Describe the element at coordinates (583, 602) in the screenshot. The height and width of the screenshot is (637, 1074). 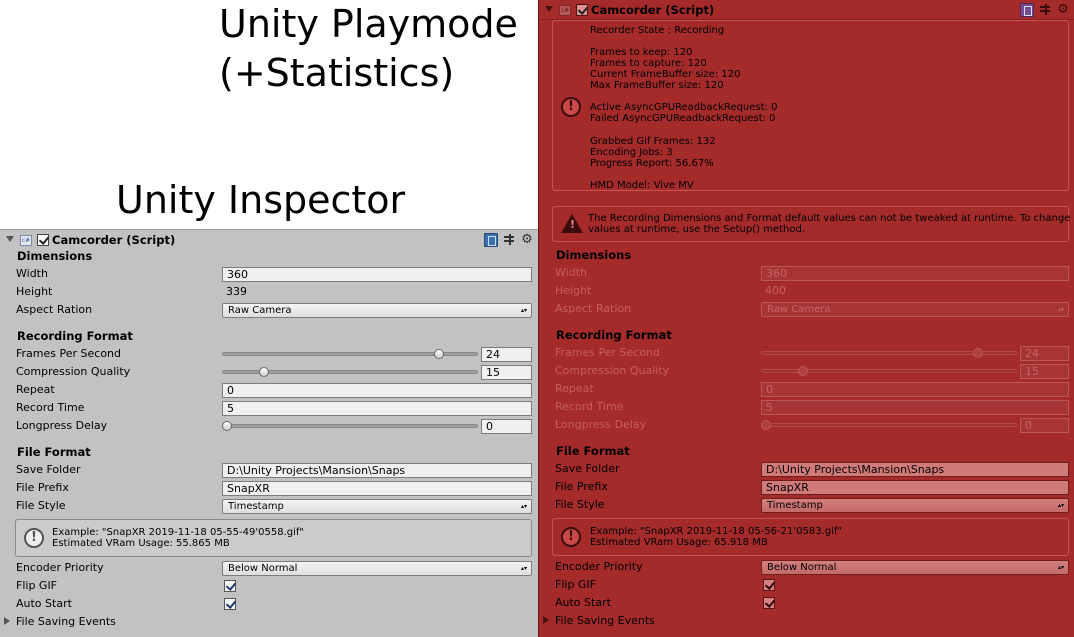
I see `auto-start-label: Auto Start` at that location.